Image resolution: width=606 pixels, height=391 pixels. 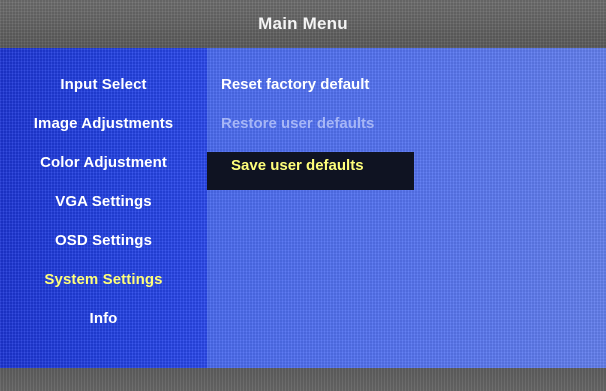 I want to click on sidebar-item-input-select: Input Select, so click(x=103, y=92).